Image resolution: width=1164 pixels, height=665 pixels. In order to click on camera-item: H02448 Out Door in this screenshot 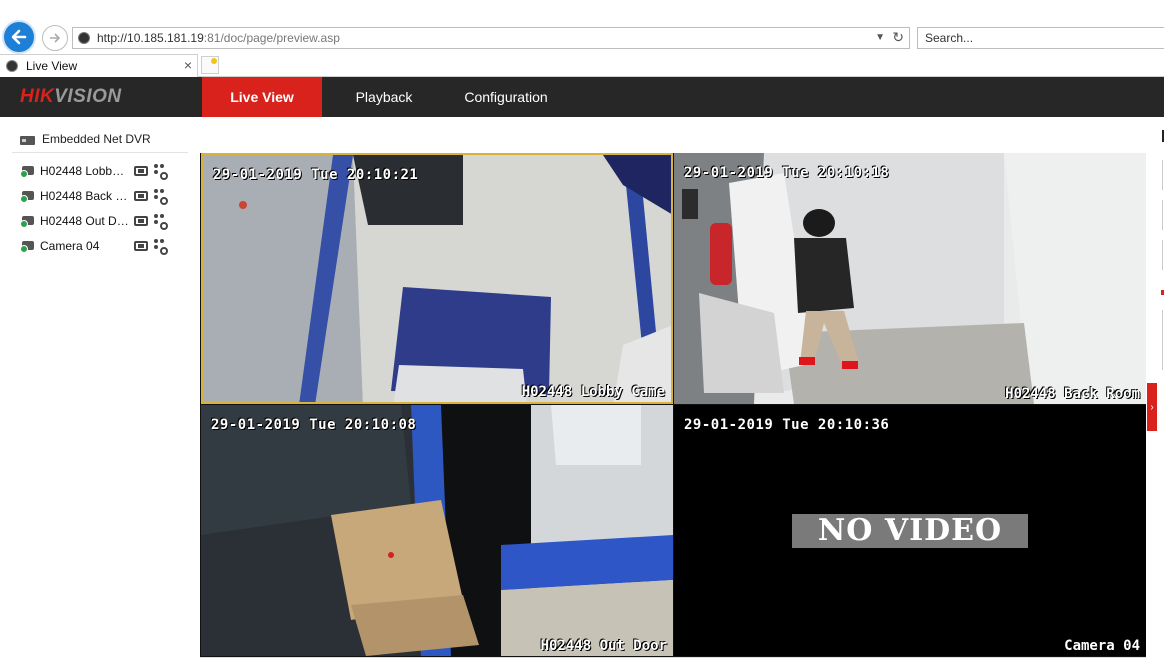, I will do `click(103, 221)`.